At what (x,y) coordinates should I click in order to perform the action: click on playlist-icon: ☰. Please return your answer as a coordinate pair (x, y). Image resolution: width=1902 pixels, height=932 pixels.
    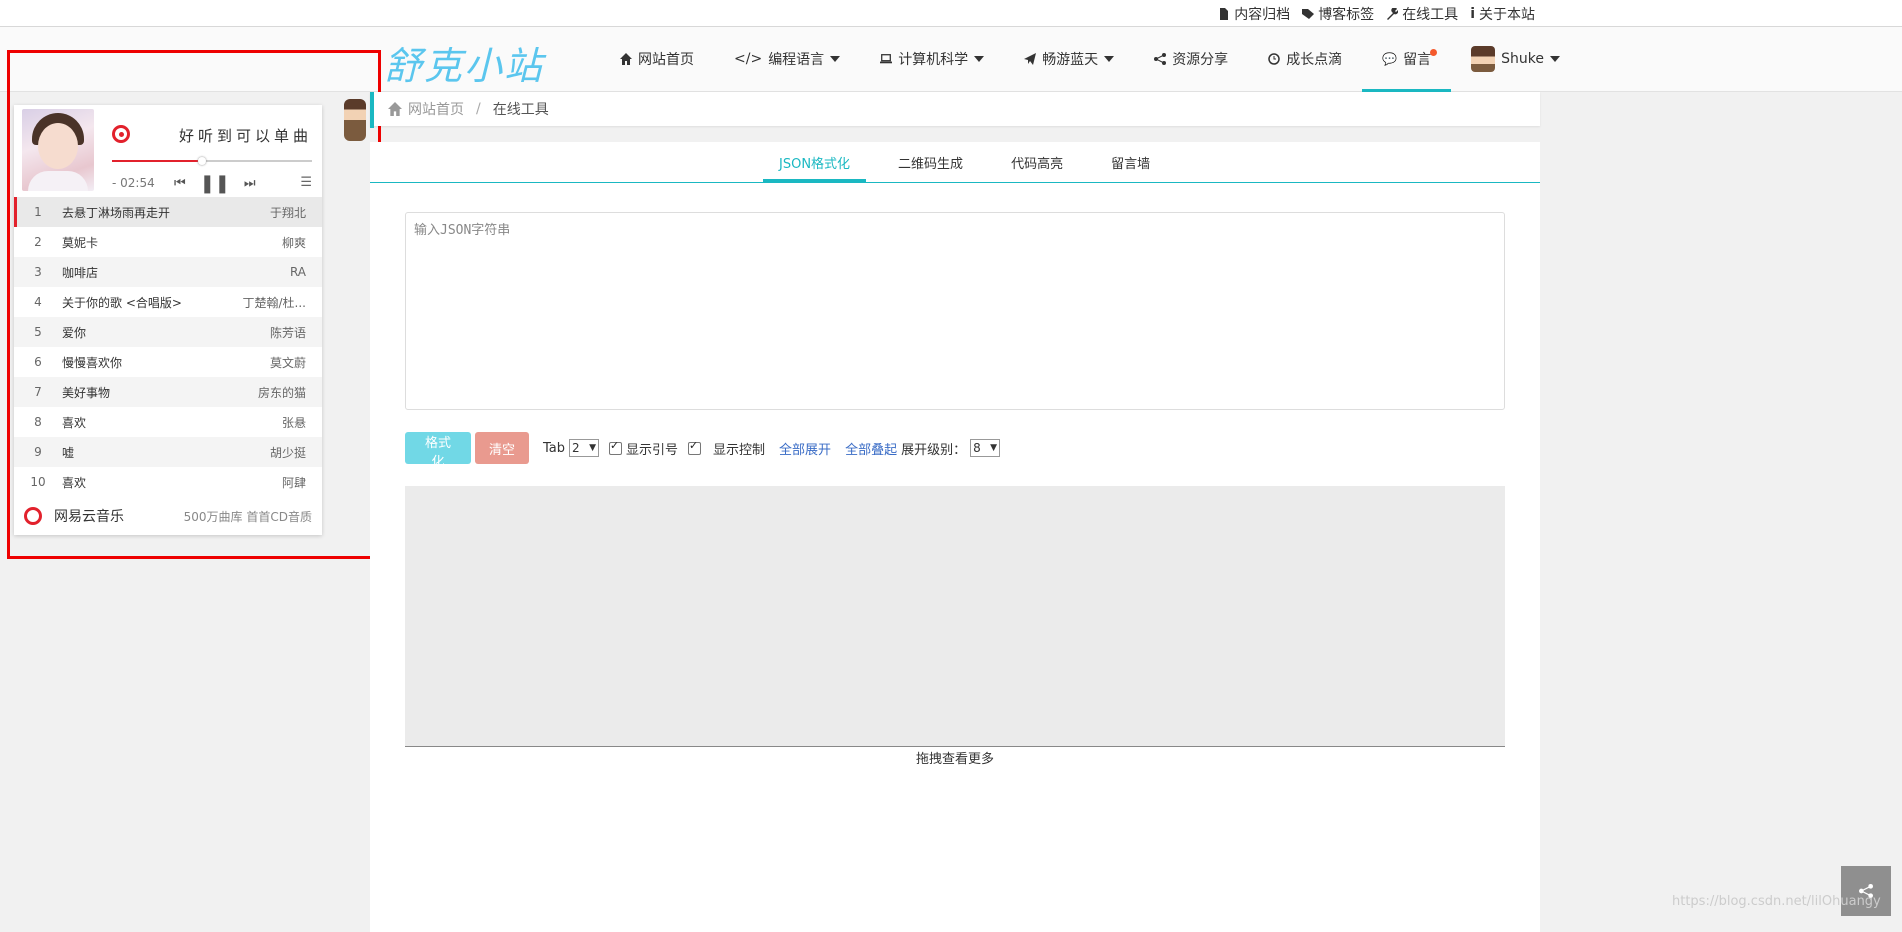
    Looking at the image, I should click on (306, 182).